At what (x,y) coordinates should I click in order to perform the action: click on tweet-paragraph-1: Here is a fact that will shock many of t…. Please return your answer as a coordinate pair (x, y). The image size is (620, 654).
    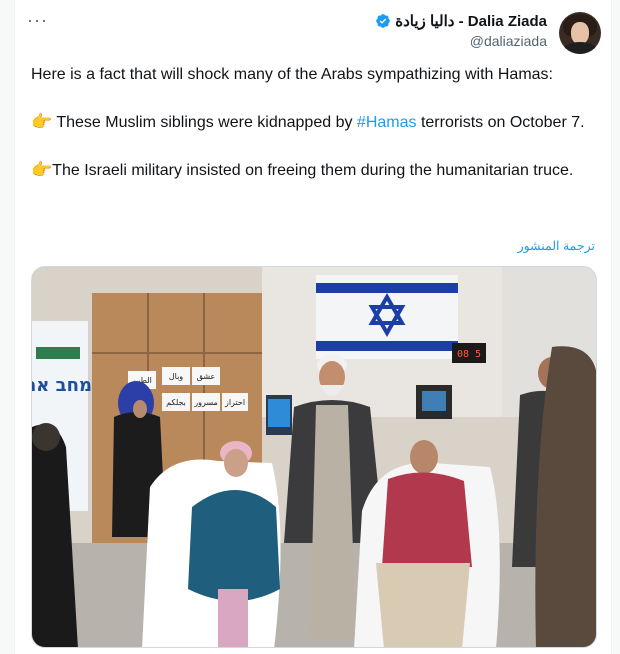
    Looking at the image, I should click on (292, 74).